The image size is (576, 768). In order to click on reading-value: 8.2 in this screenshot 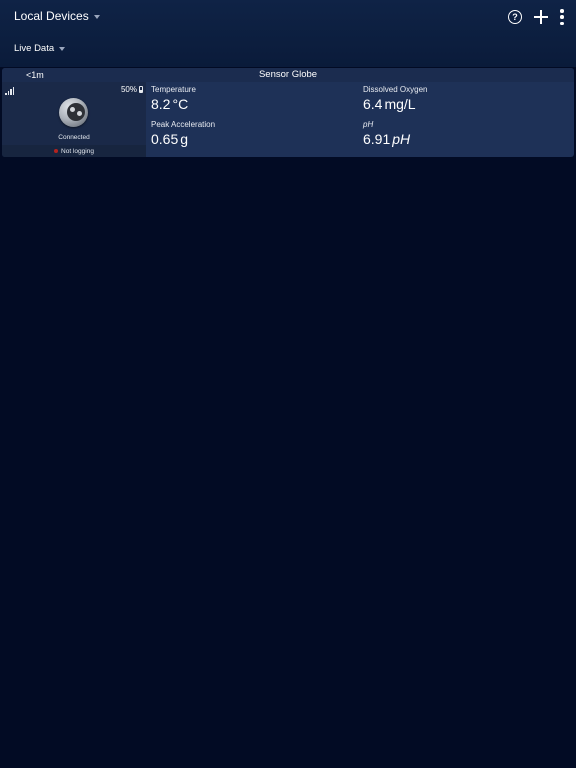, I will do `click(161, 104)`.